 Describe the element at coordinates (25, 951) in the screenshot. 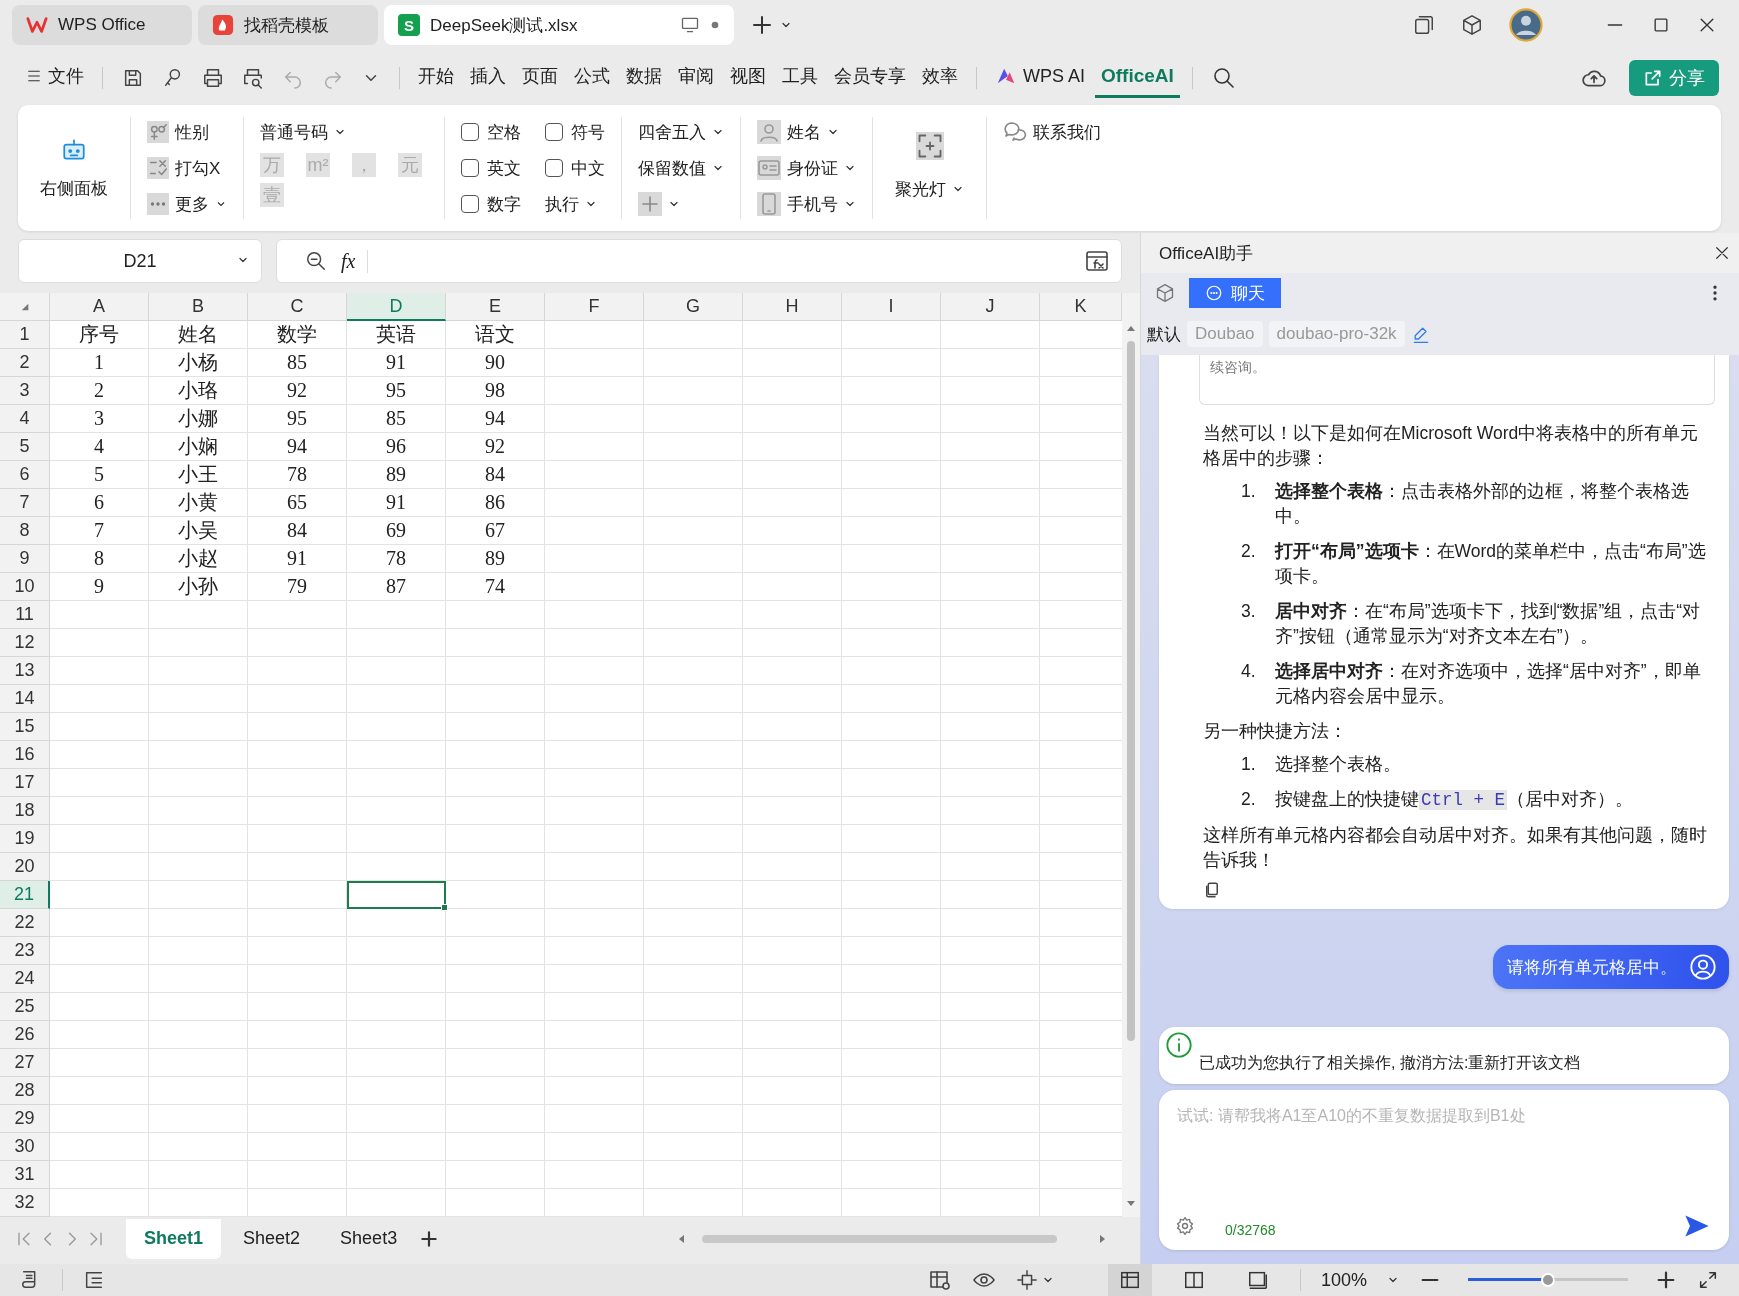

I see `row-header: 23` at that location.